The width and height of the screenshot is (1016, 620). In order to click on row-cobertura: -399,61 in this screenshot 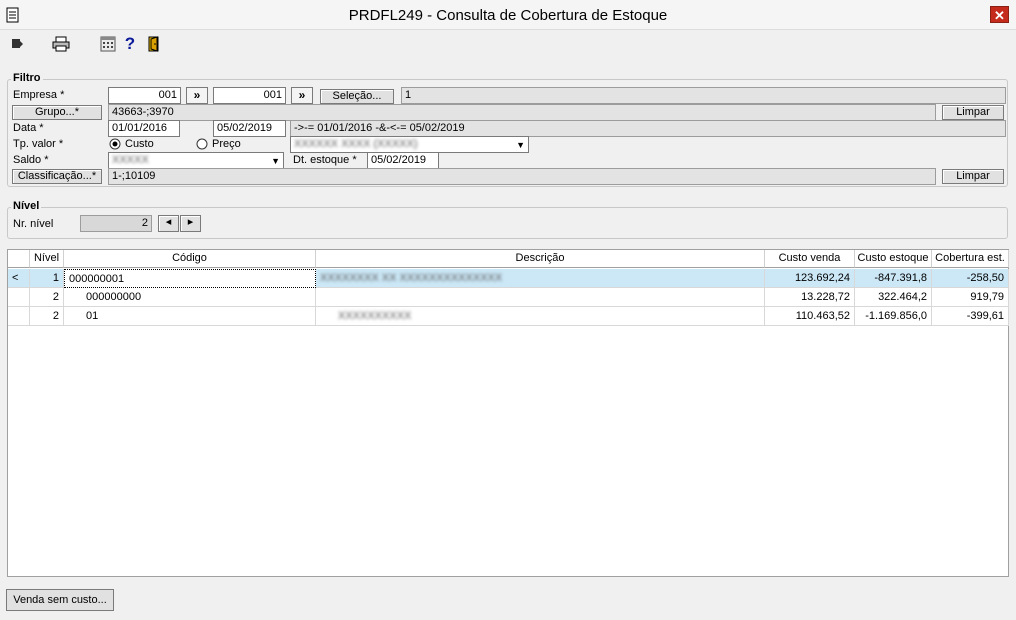, I will do `click(970, 316)`.